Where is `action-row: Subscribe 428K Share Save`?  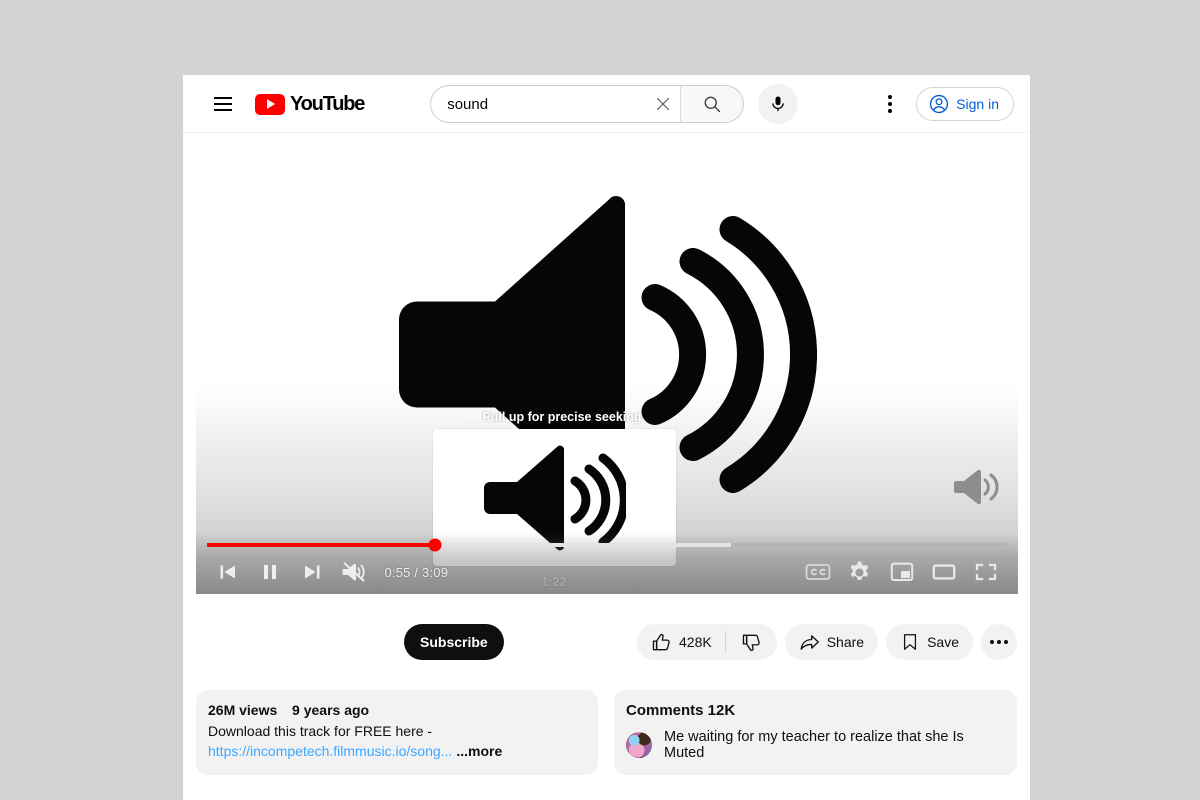
action-row: Subscribe 428K Share Save is located at coordinates (606, 642).